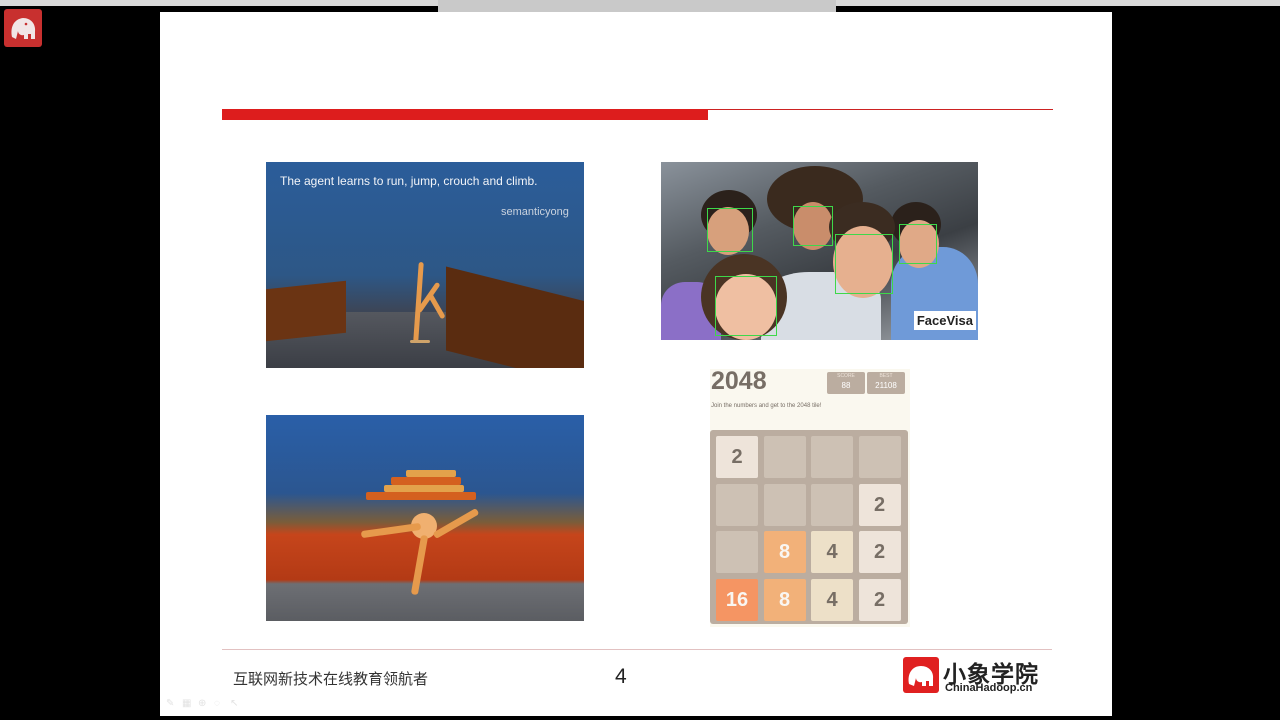 The height and width of the screenshot is (720, 1280). What do you see at coordinates (989, 688) in the screenshot?
I see `brand-url: ChinaHadoop.cn` at bounding box center [989, 688].